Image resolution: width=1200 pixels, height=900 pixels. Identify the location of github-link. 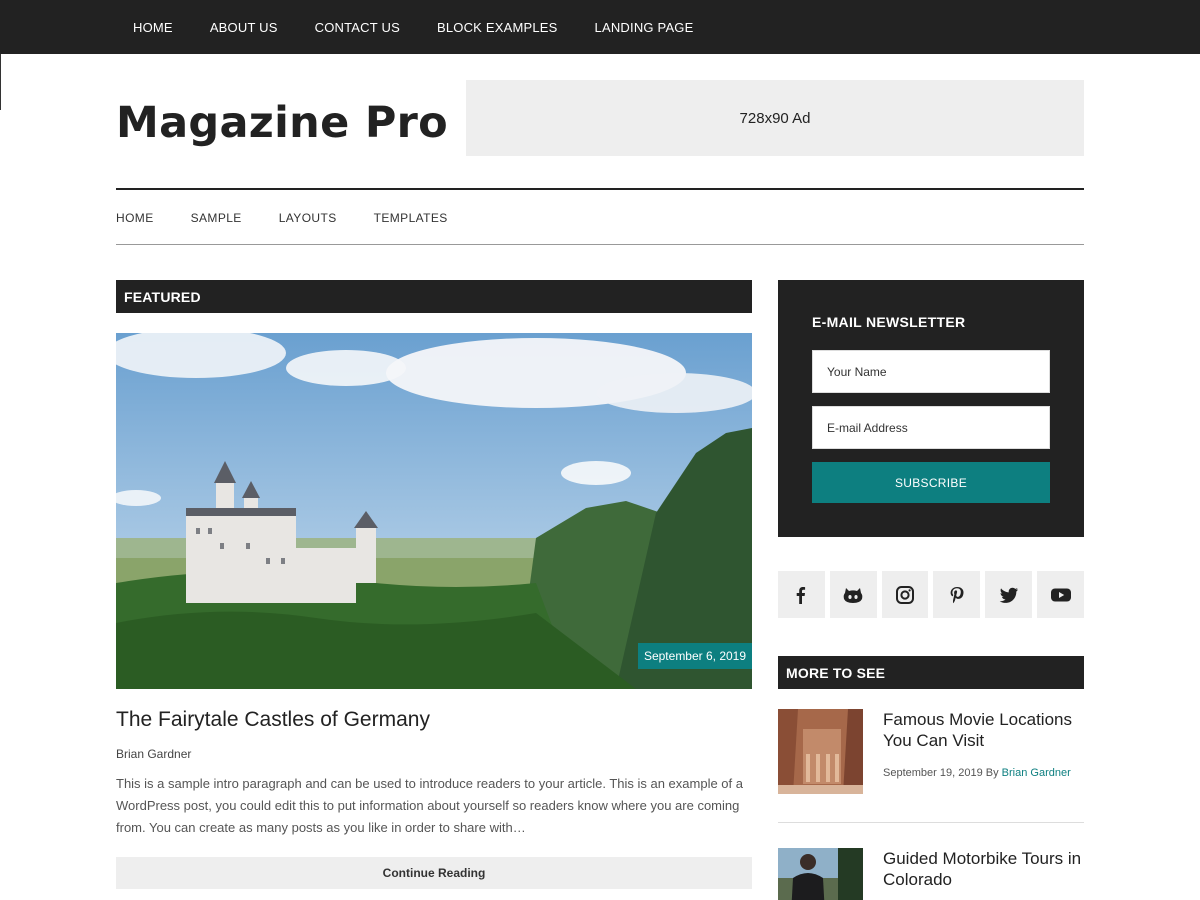
(853, 594).